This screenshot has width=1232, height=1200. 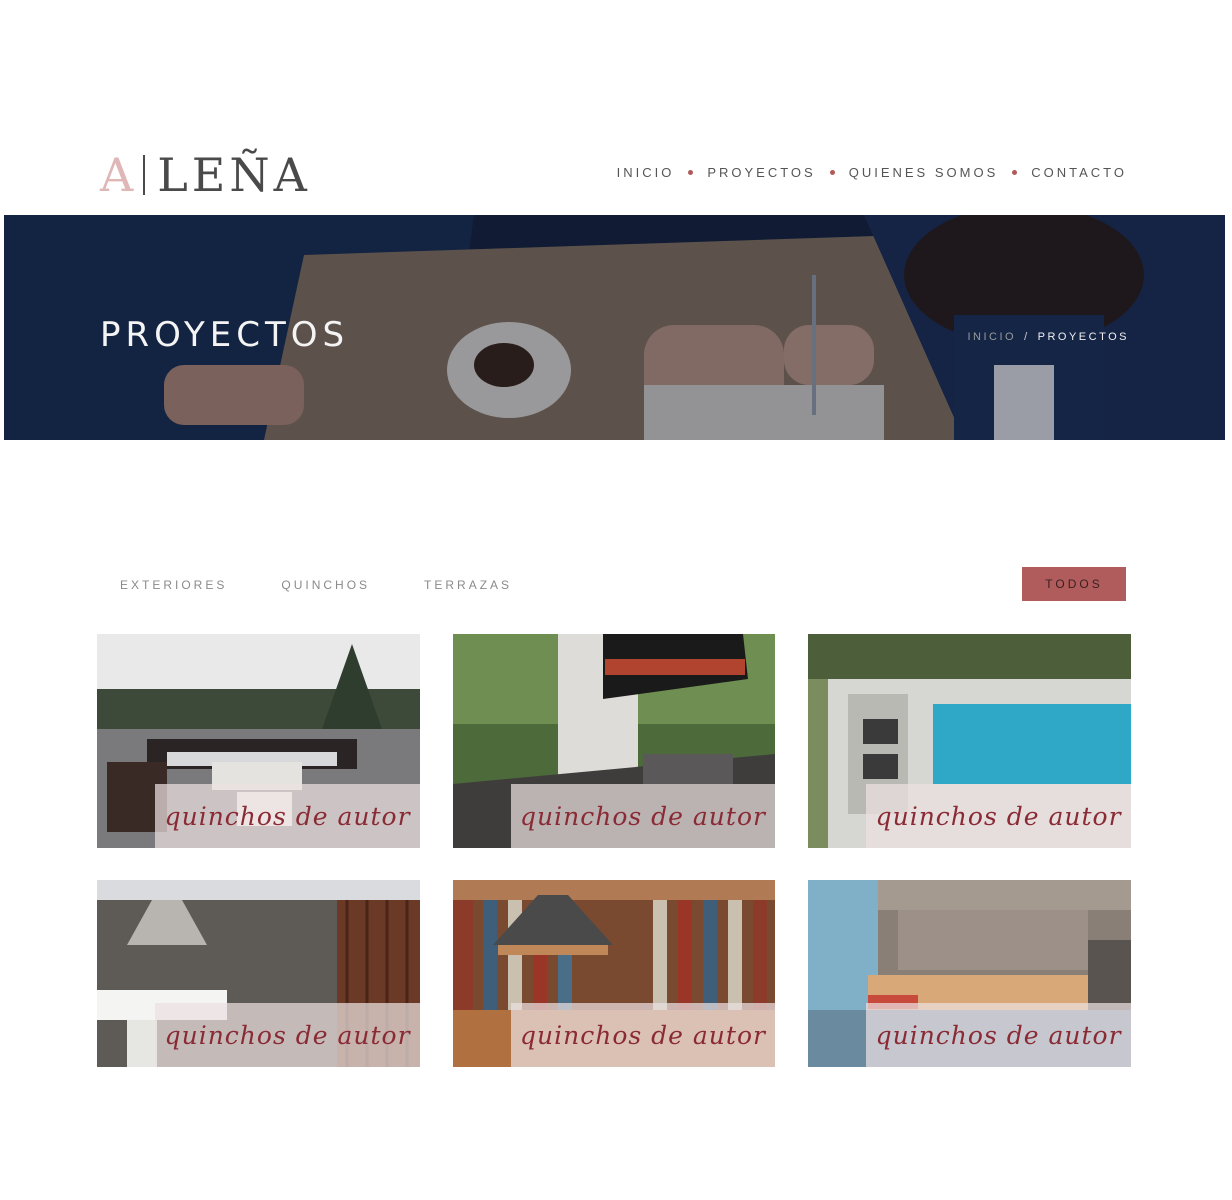 I want to click on nav-item-inicio: INICIO, so click(x=646, y=172).